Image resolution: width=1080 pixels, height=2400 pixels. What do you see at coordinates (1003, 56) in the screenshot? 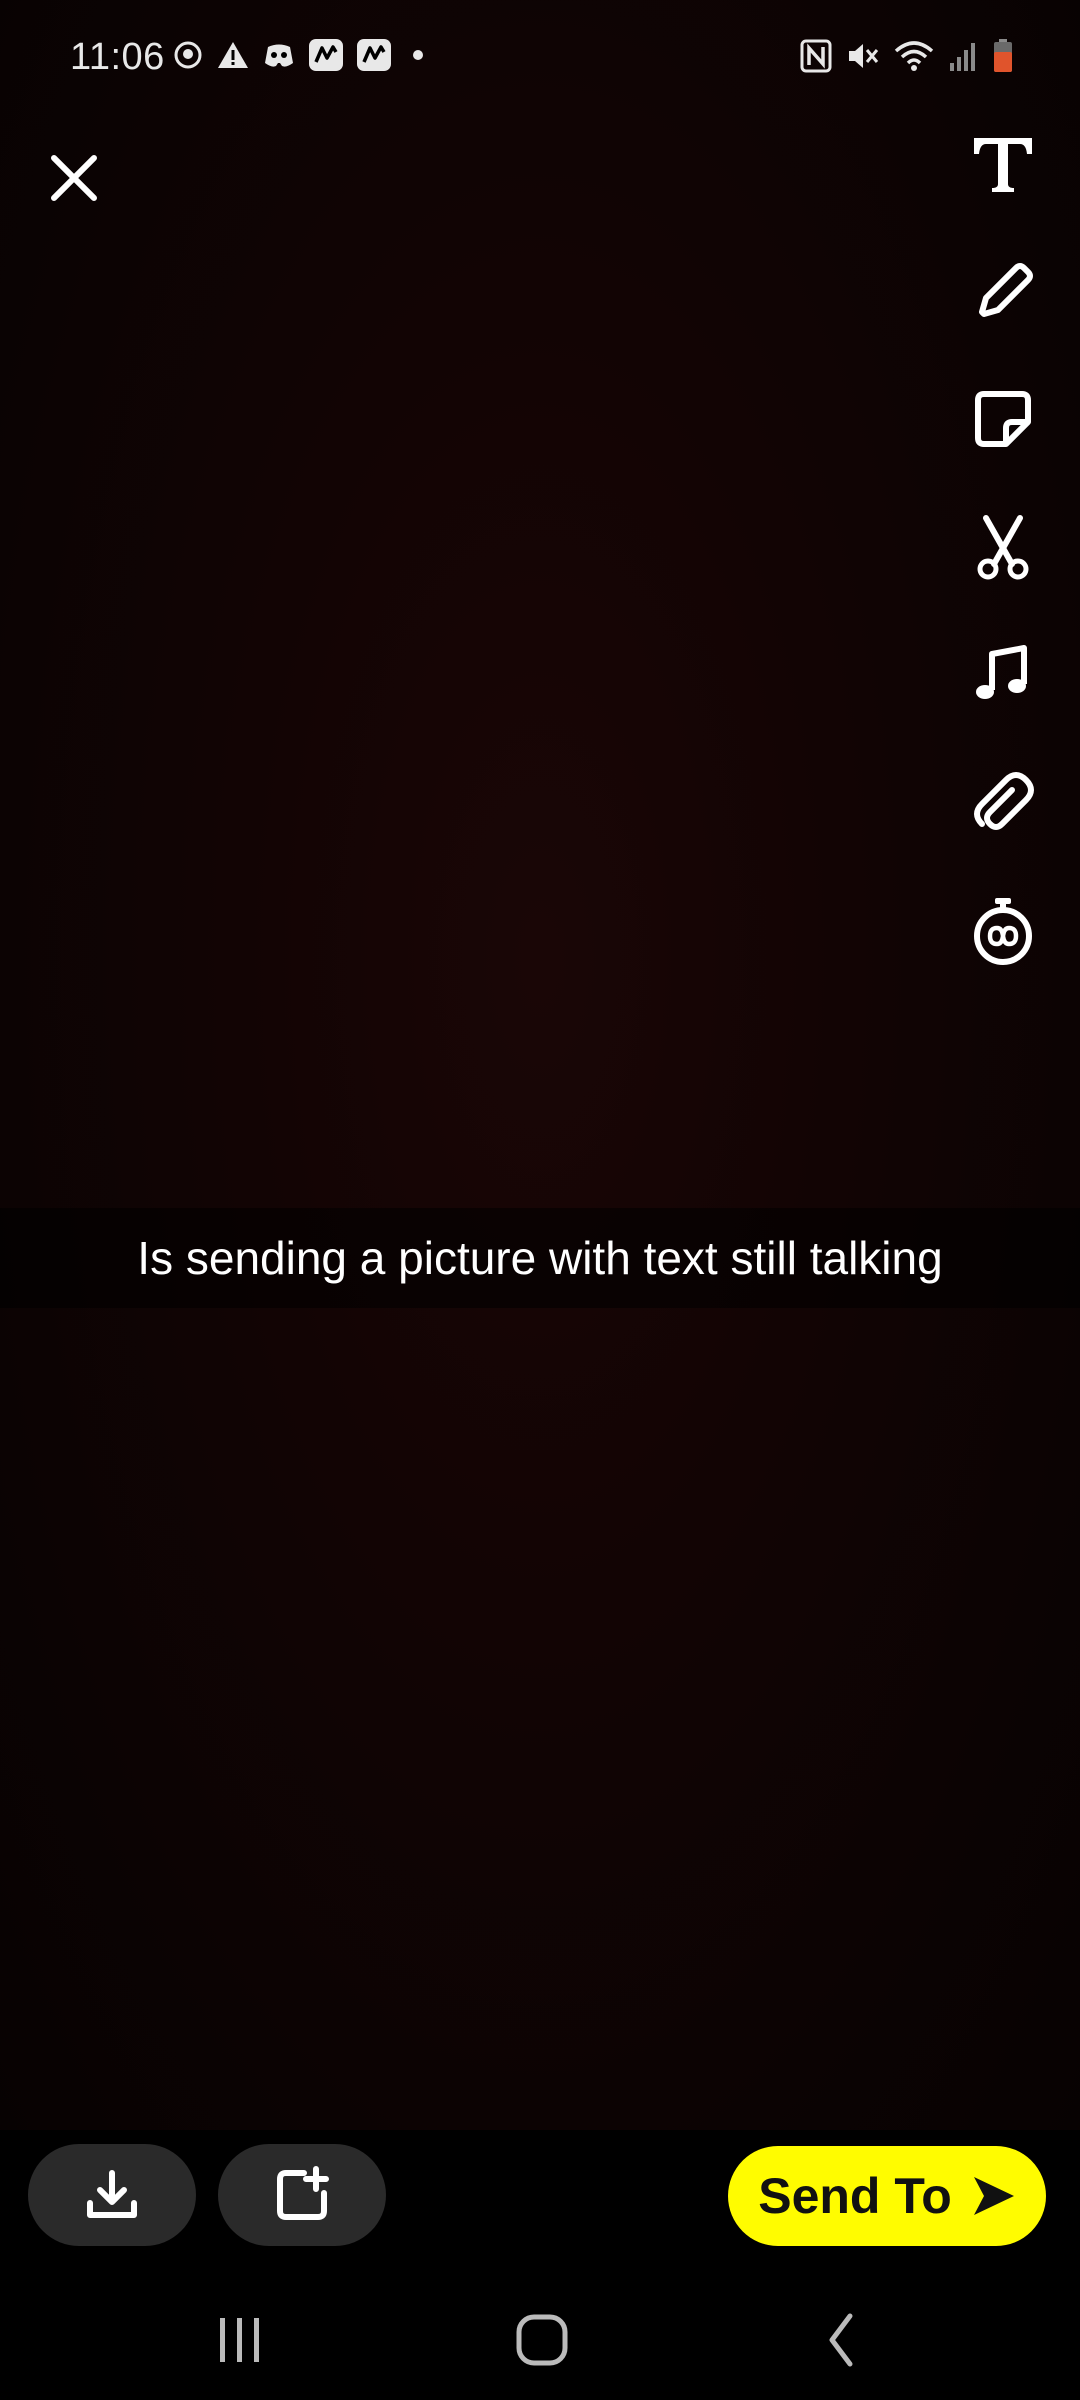
I see `battery-icon` at bounding box center [1003, 56].